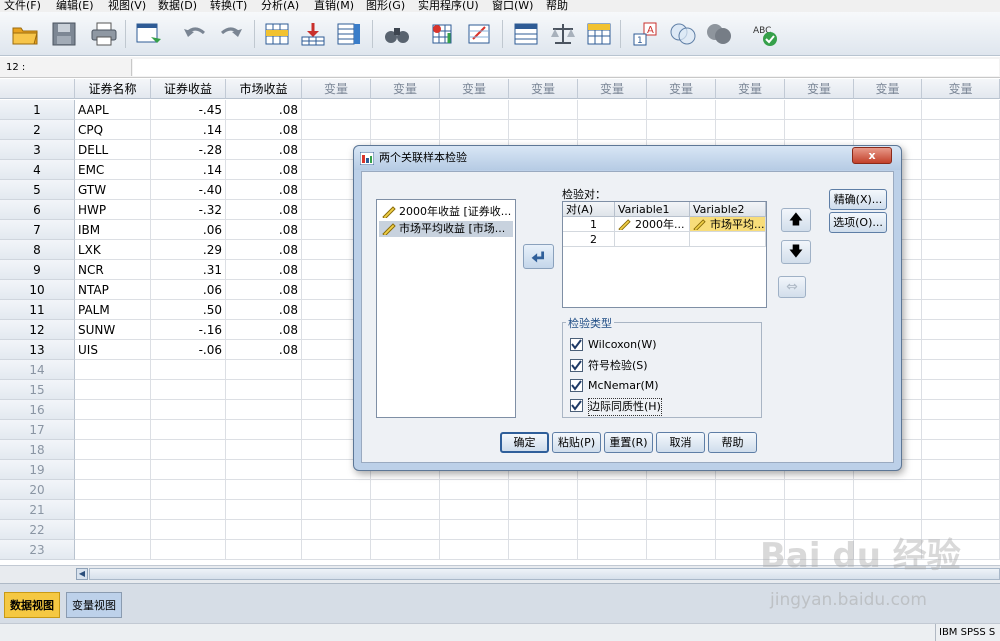  I want to click on pair-variable2-cell, so click(728, 239).